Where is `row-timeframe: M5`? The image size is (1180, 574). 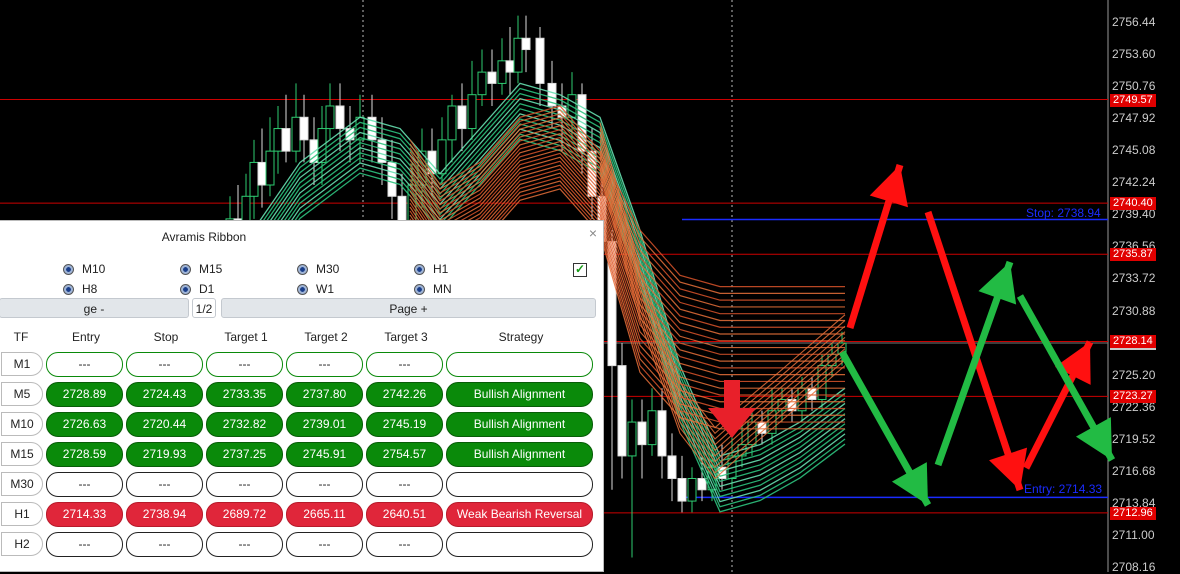
row-timeframe: M5 is located at coordinates (22, 394).